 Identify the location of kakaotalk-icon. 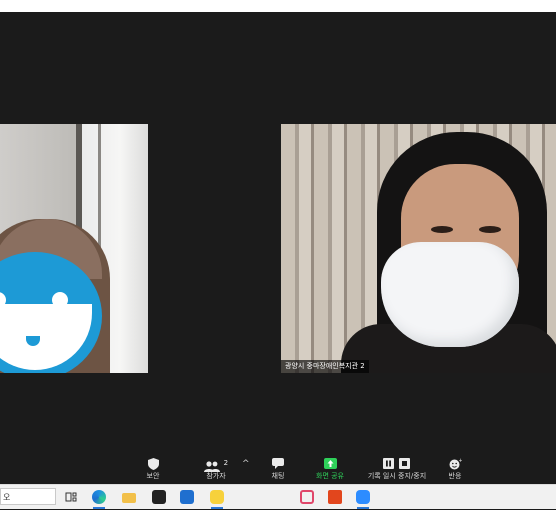
(217, 498).